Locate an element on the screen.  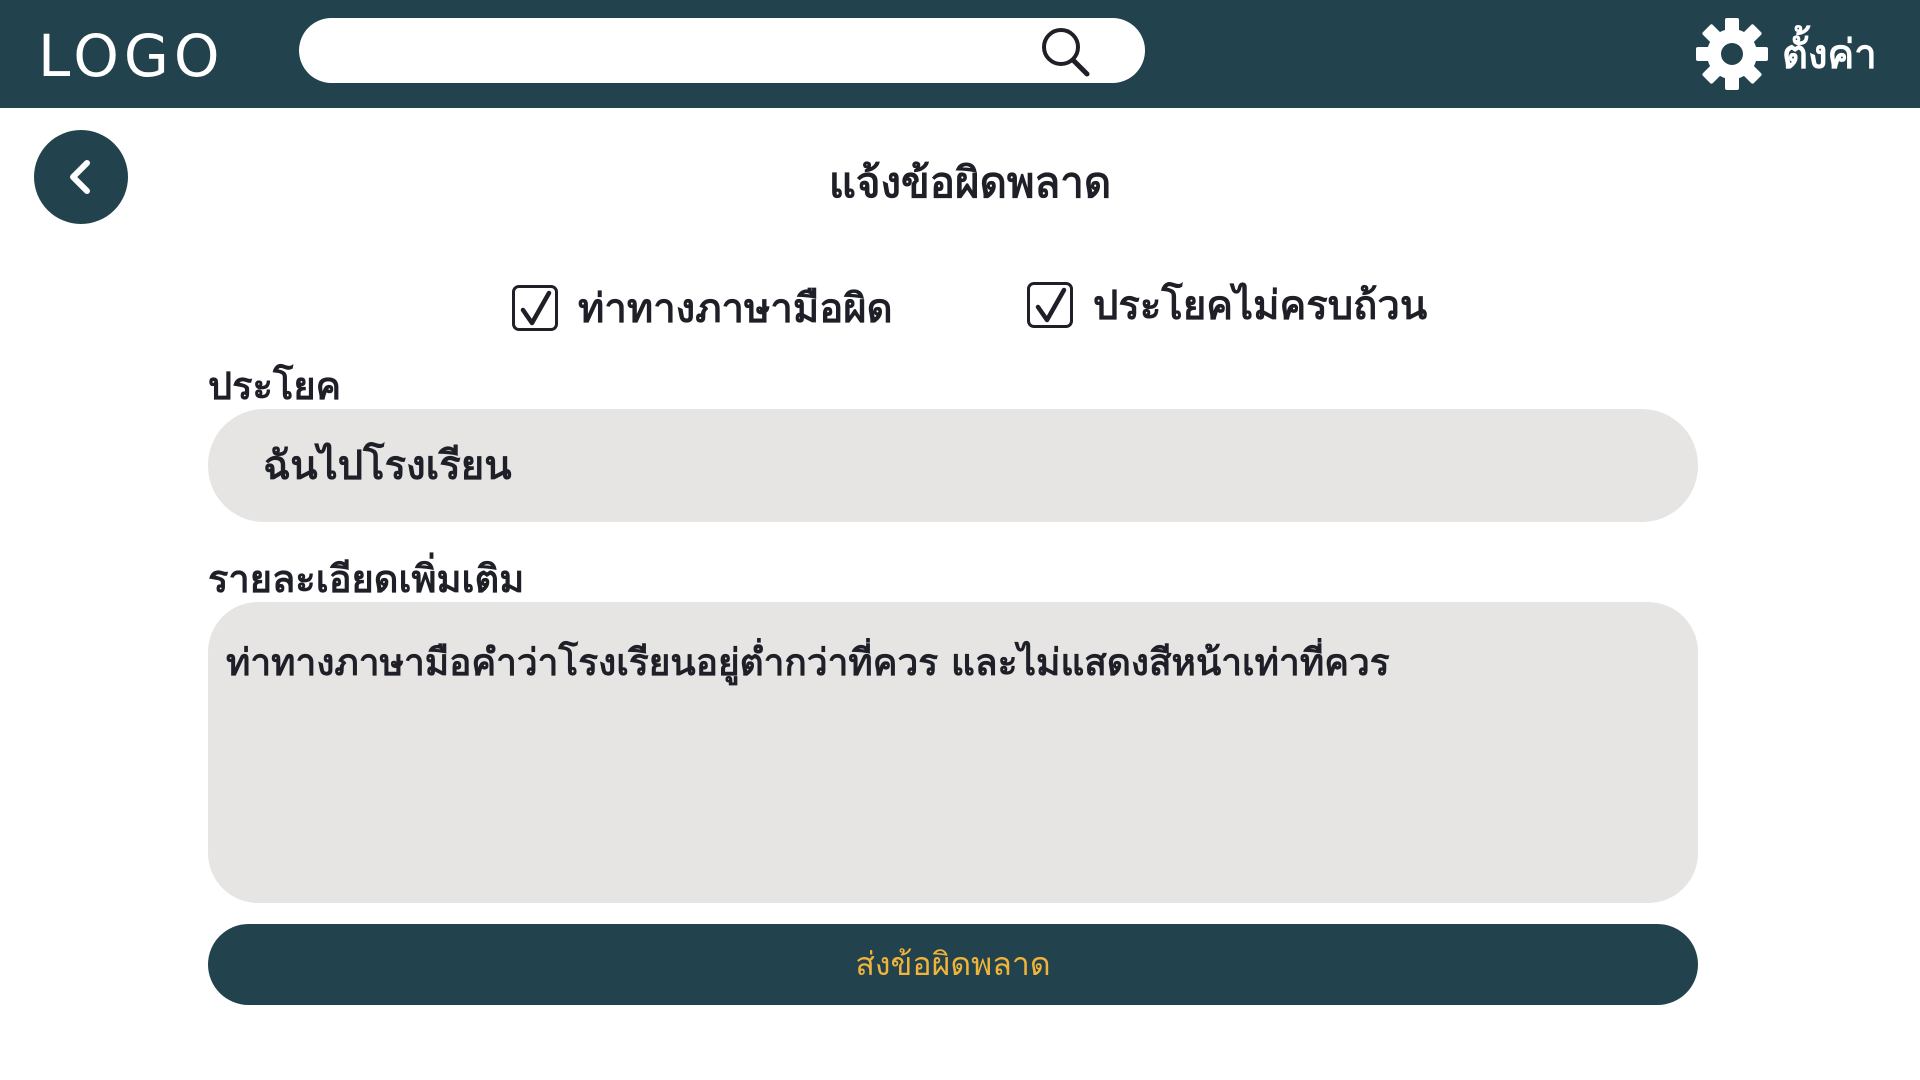
top-bar: LOGO ตั้งค่า is located at coordinates (960, 54).